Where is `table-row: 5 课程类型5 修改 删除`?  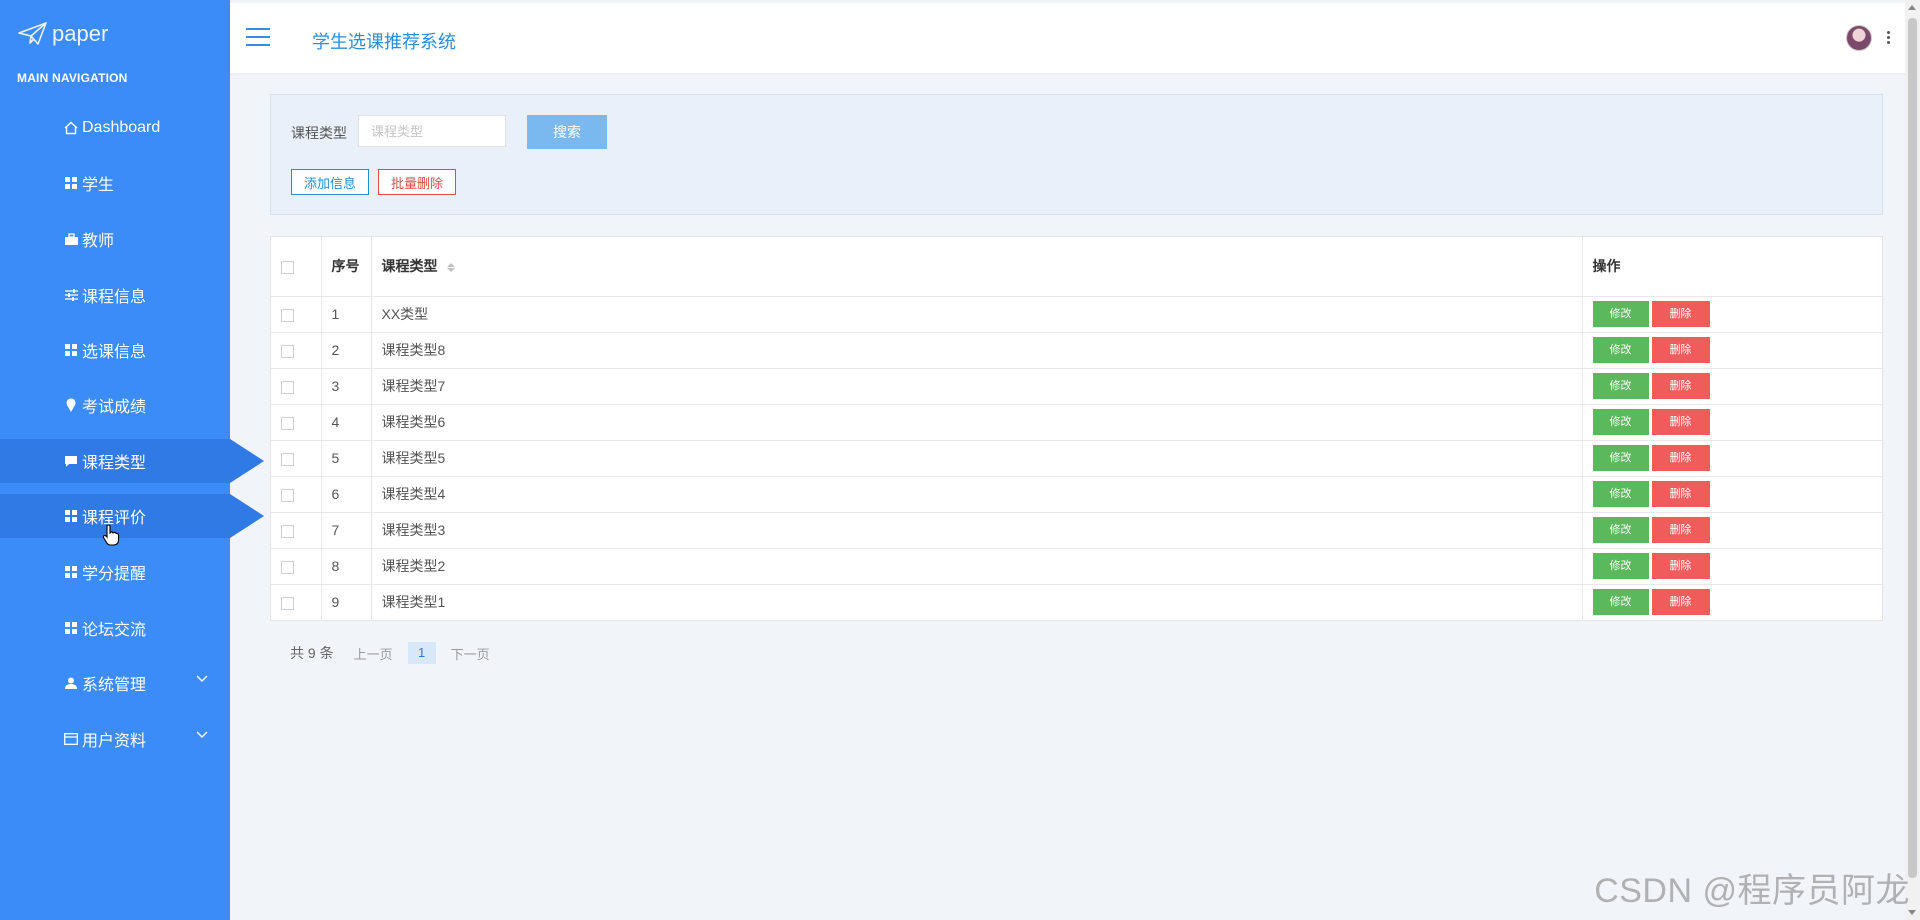 table-row: 5 课程类型5 修改 删除 is located at coordinates (1076, 458).